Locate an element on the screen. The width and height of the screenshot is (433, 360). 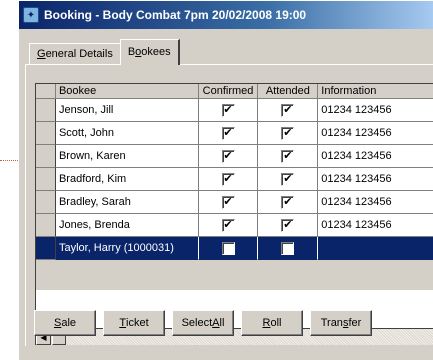
table-row: Bradley, Sarah ✔ ✔ 01234 123456 is located at coordinates (234, 202).